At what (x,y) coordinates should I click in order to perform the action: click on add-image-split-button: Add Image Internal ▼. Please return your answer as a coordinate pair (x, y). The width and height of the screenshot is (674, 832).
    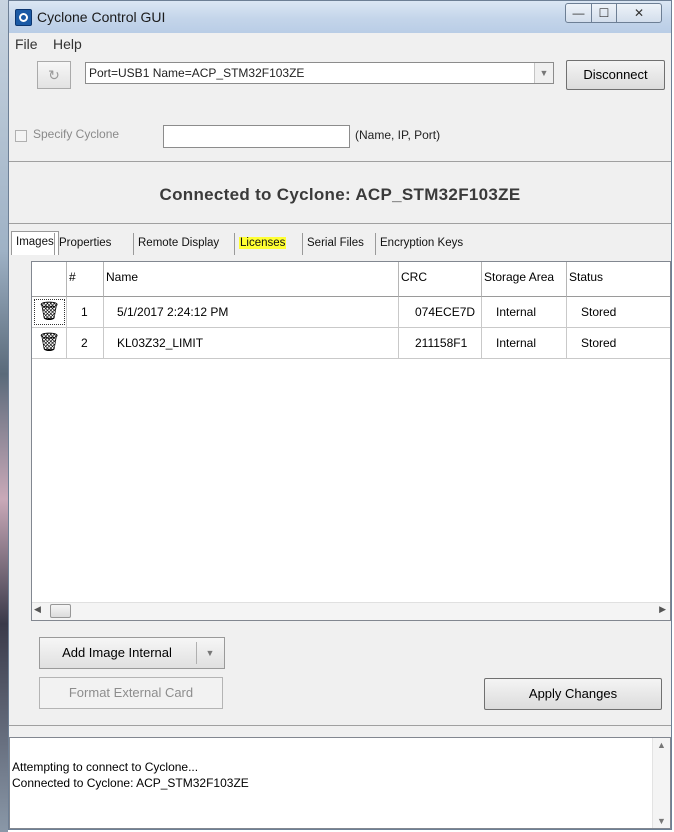
    Looking at the image, I should click on (132, 653).